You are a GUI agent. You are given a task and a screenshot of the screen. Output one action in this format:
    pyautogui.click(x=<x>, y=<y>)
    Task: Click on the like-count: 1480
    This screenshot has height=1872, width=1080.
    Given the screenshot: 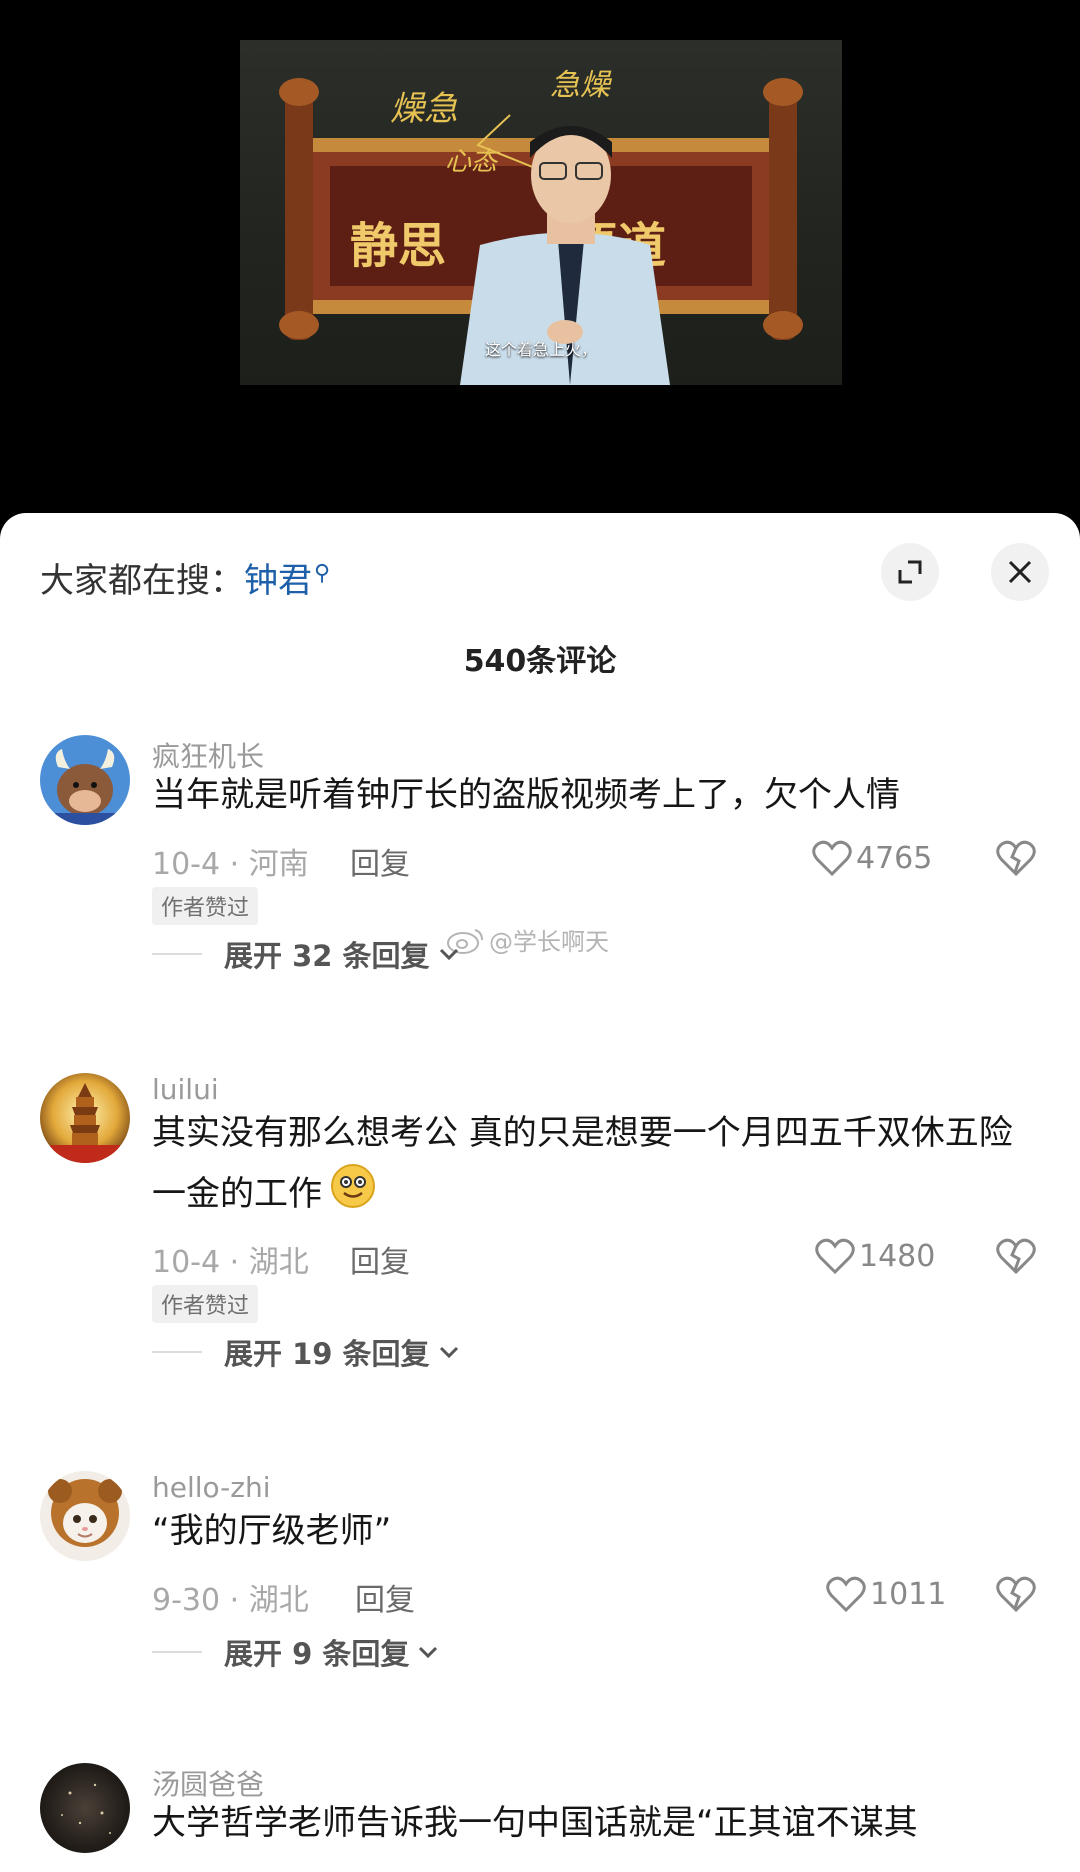 What is the action you would take?
    pyautogui.click(x=897, y=1256)
    